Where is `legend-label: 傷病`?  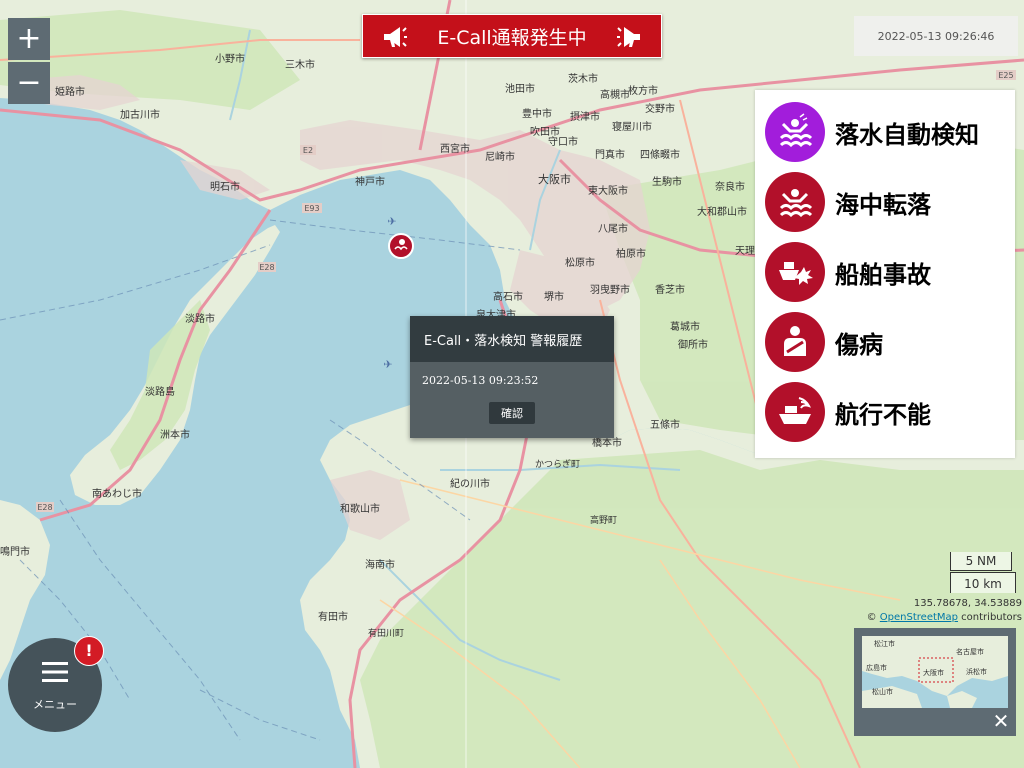
legend-label: 傷病 is located at coordinates (859, 344).